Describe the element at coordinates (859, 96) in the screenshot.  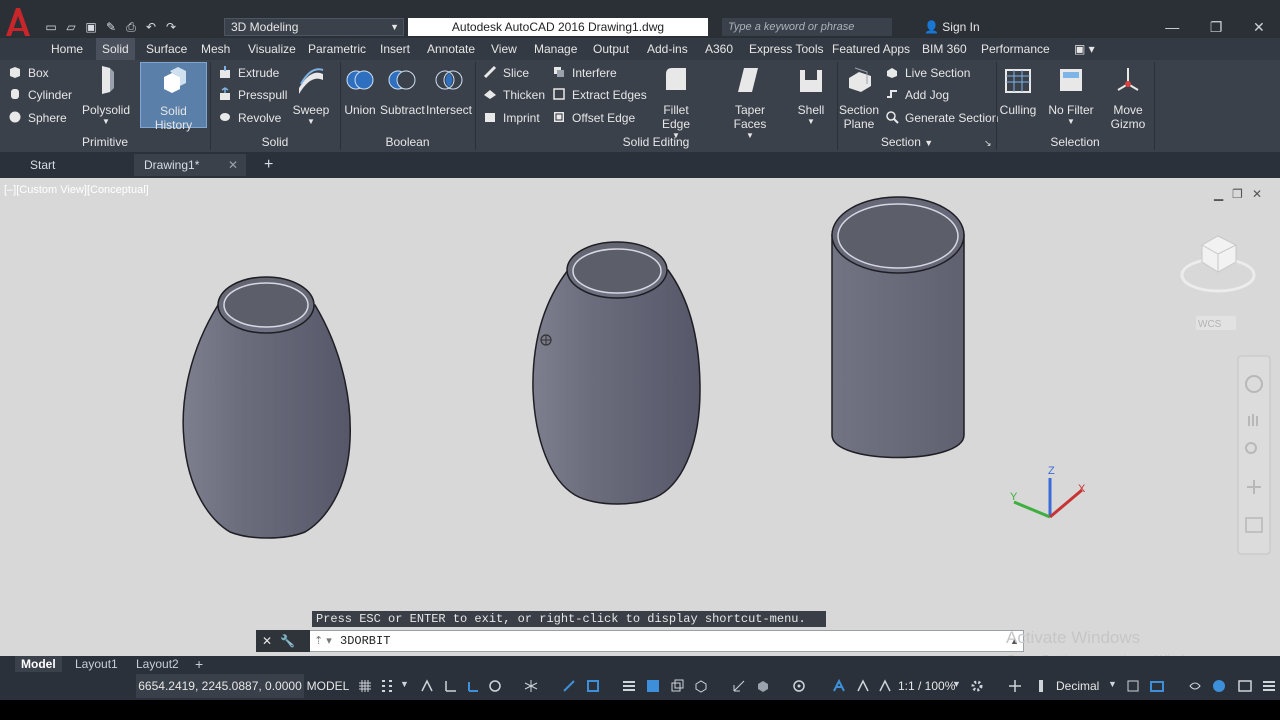
I see `section-plane-button: Section Plane` at that location.